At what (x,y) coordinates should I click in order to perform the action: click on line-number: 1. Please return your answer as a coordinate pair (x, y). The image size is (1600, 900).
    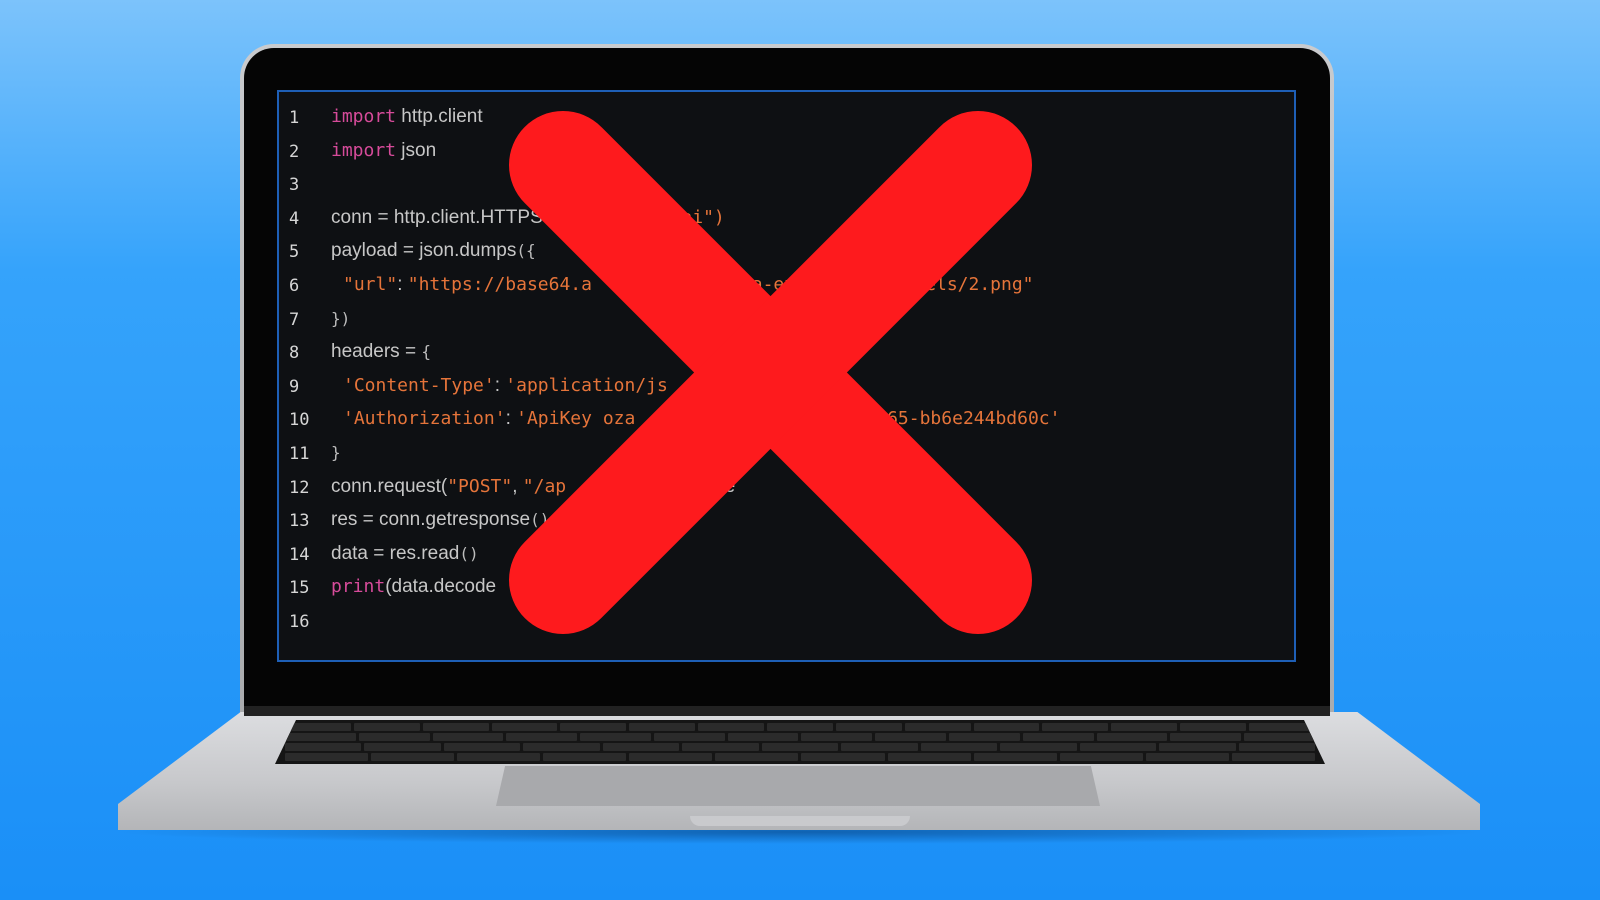
    Looking at the image, I should click on (294, 118).